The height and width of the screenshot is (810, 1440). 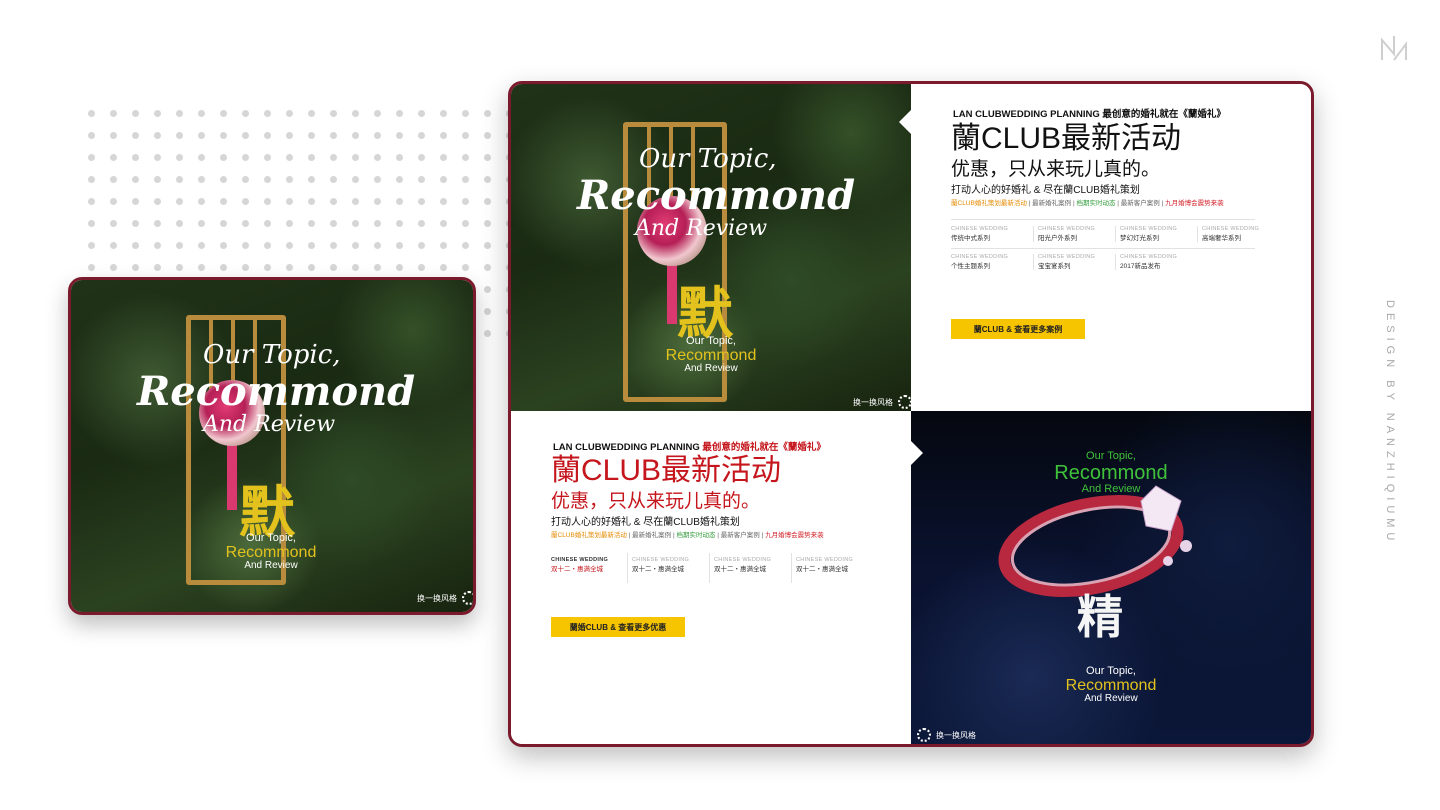 I want to click on topic-top-block: Our Topic, Recommond And Review, so click(x=1111, y=472).